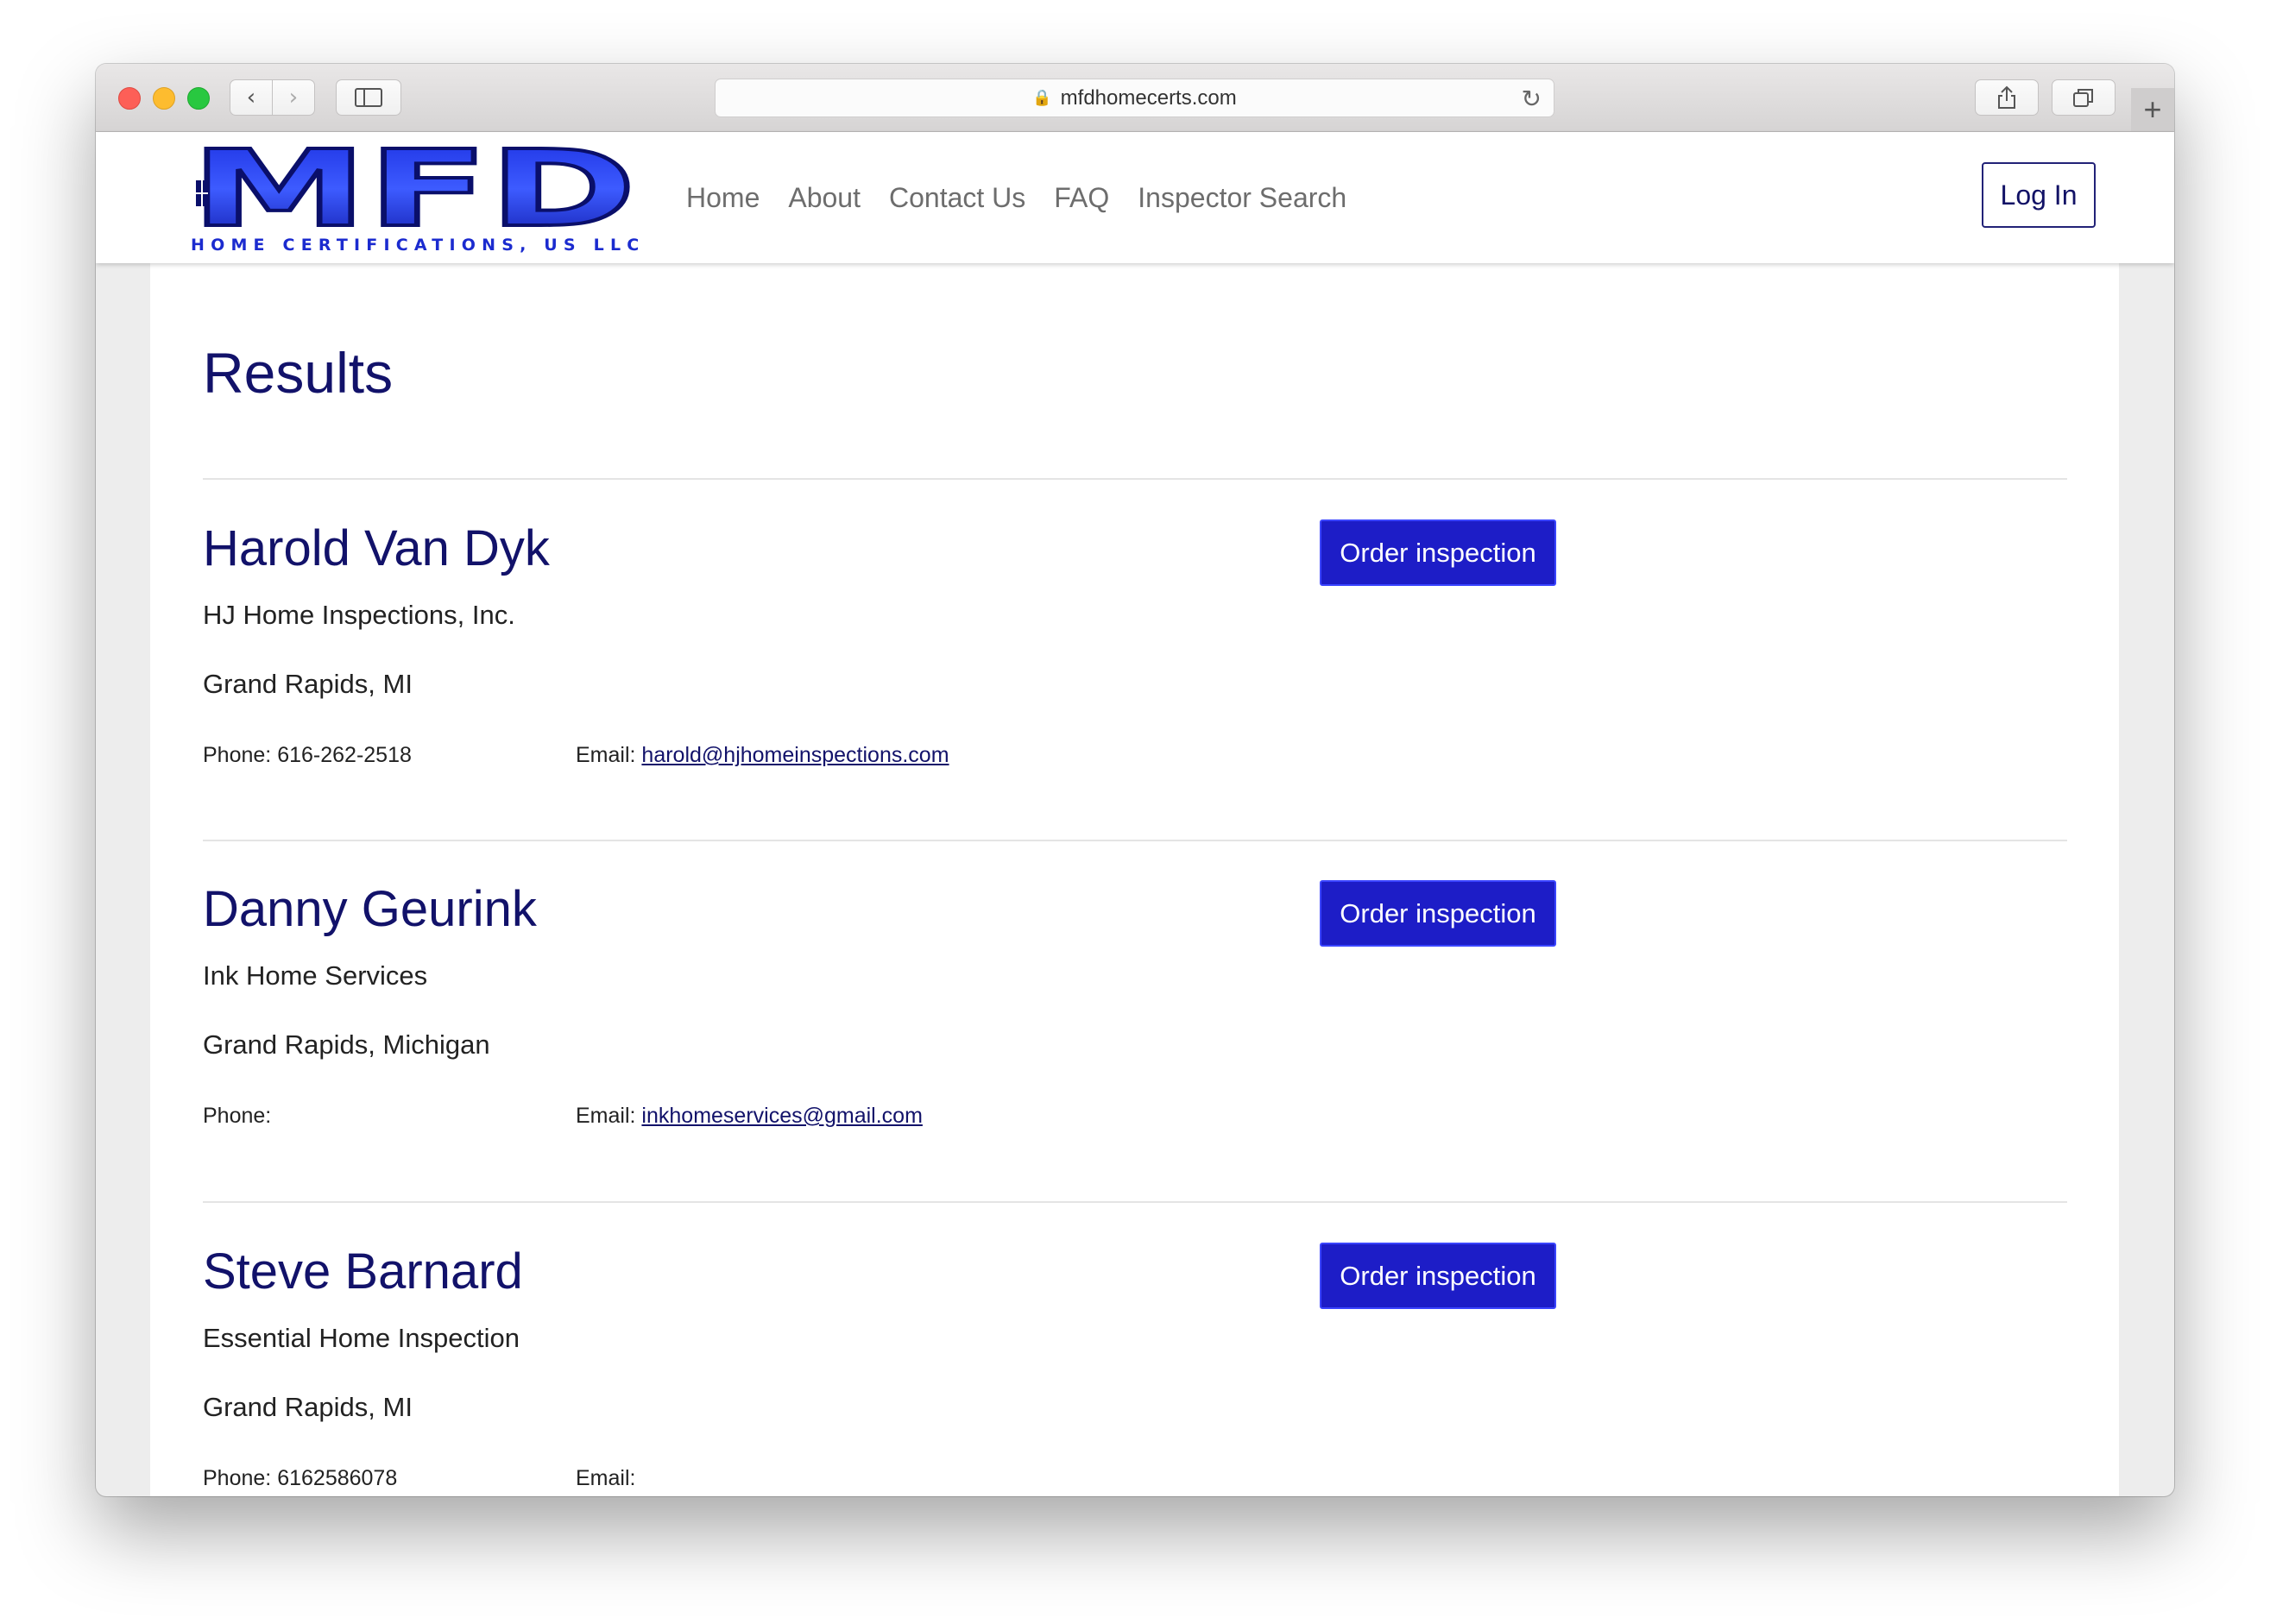  I want to click on nav-inspector-search: Inspector Search, so click(1242, 198).